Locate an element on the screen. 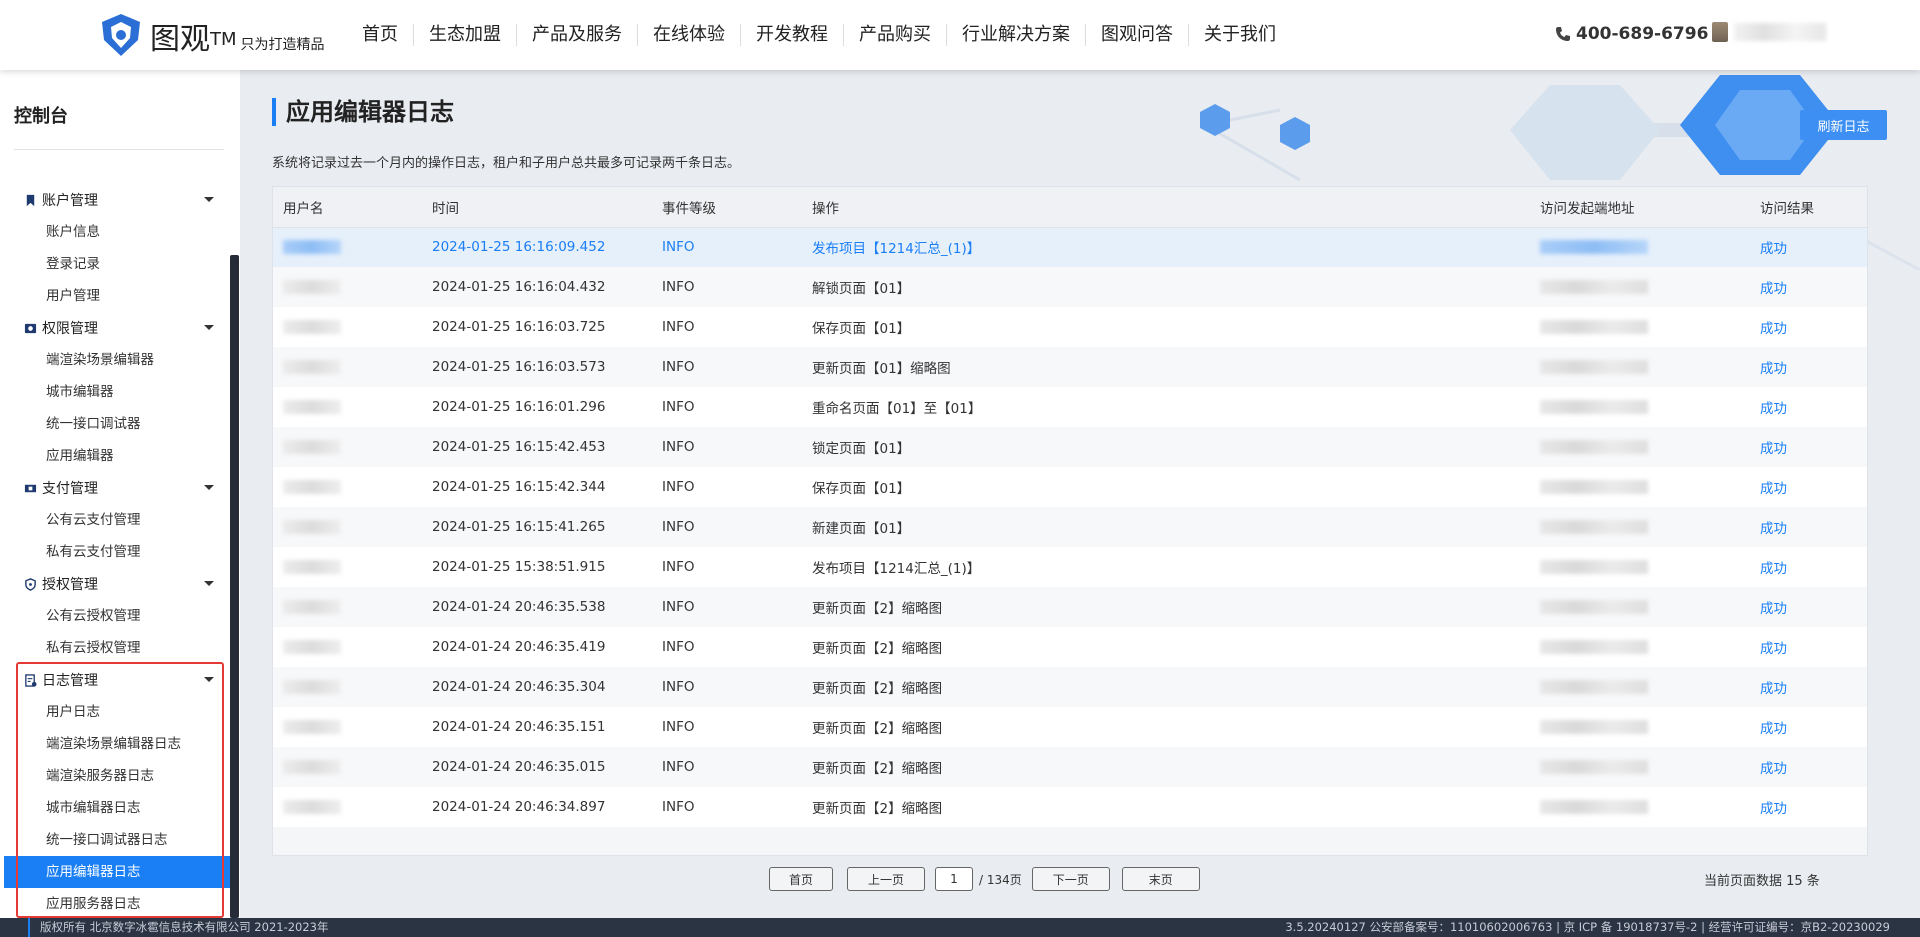 The image size is (1920, 937). cell-time: 2024-01-25 16:16:03.725 is located at coordinates (519, 327).